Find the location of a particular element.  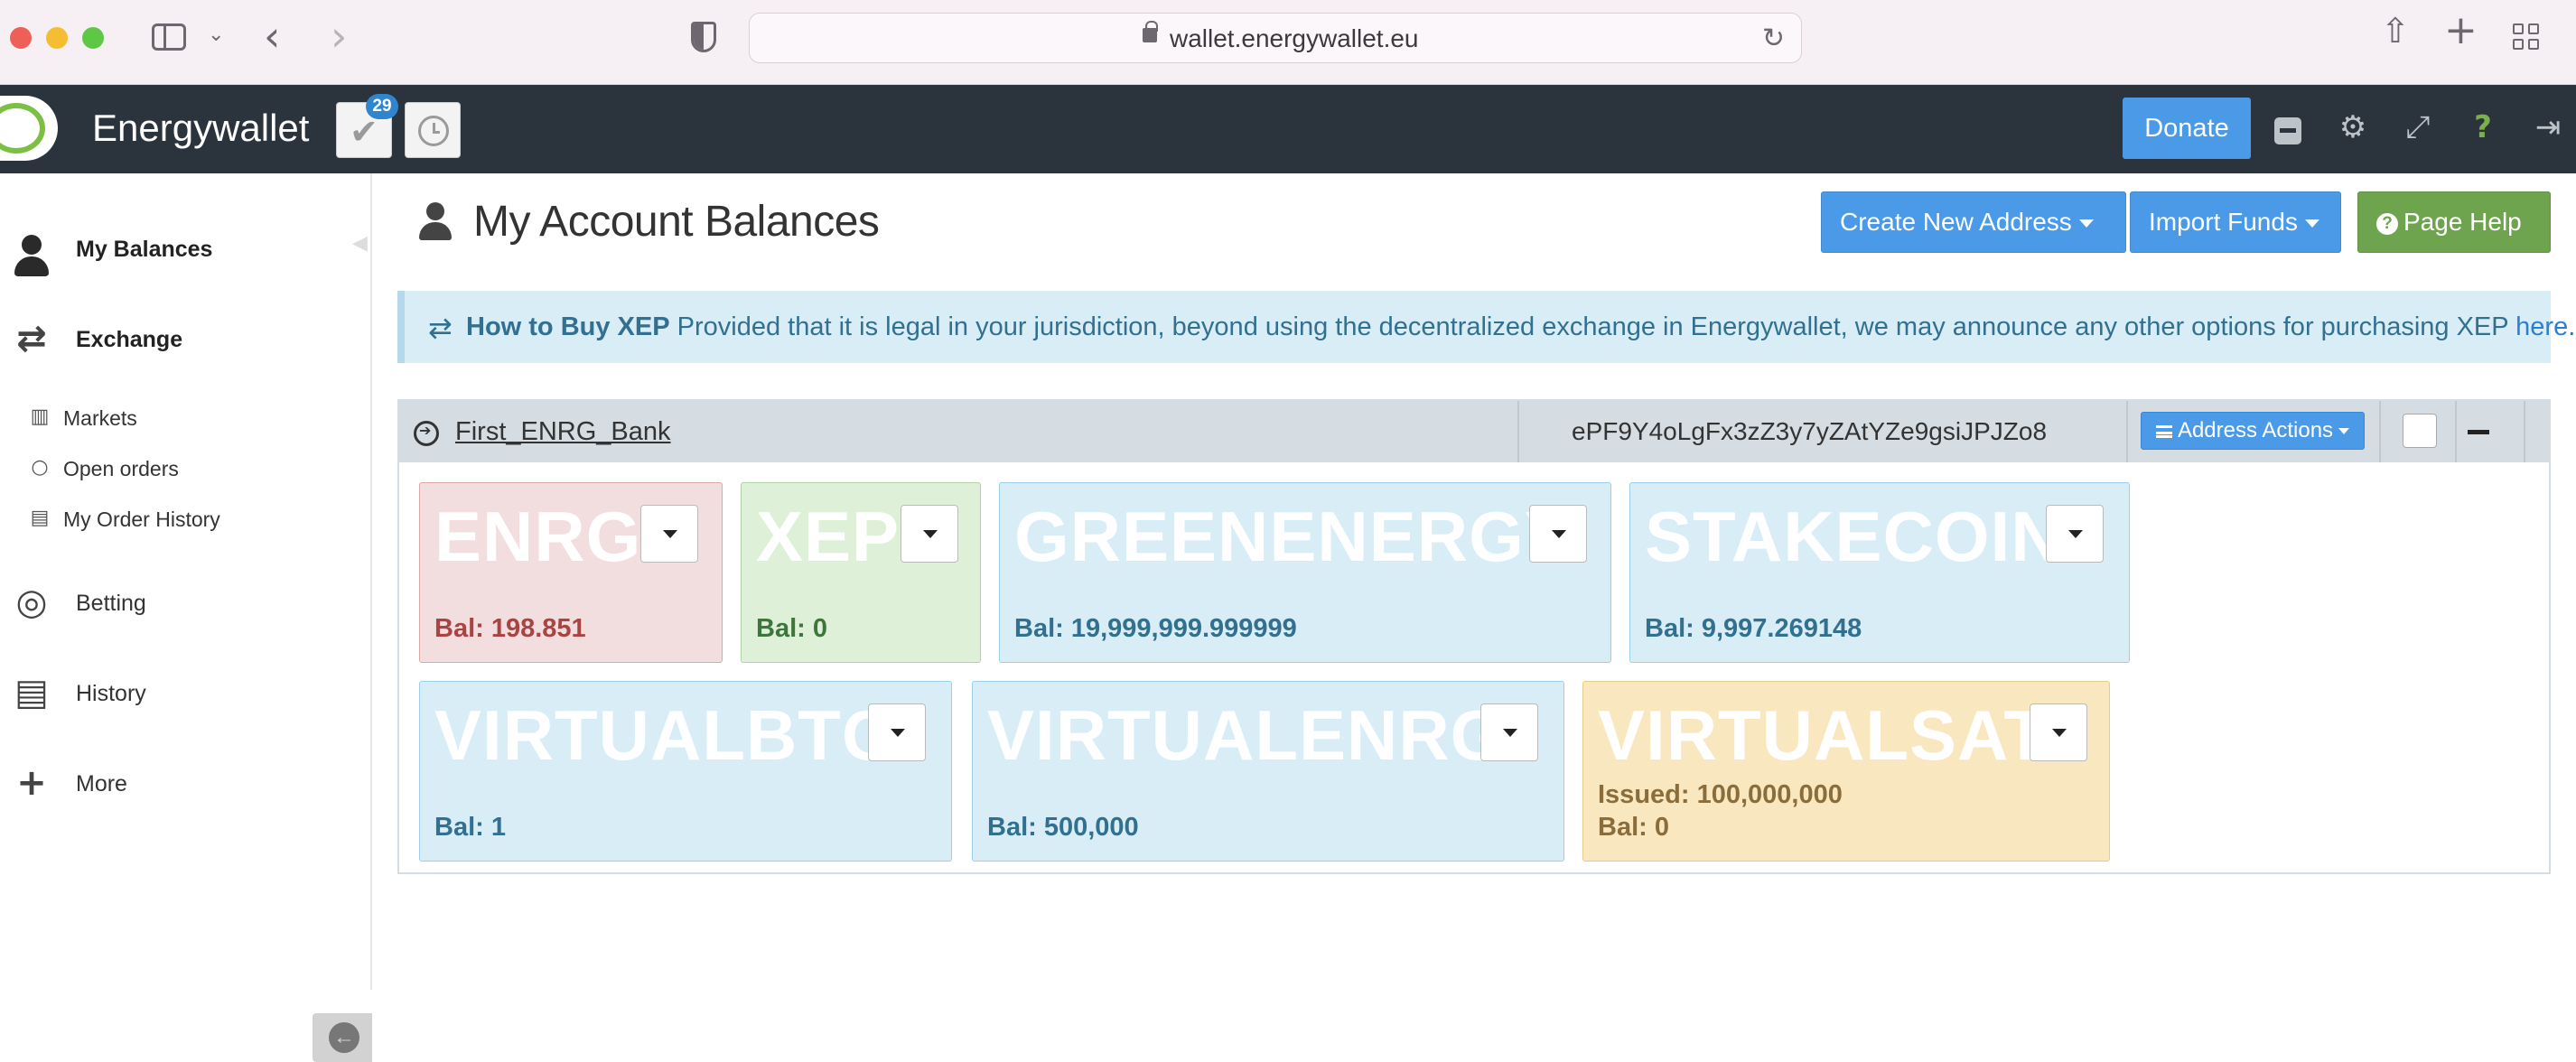

clock-icon is located at coordinates (433, 131).